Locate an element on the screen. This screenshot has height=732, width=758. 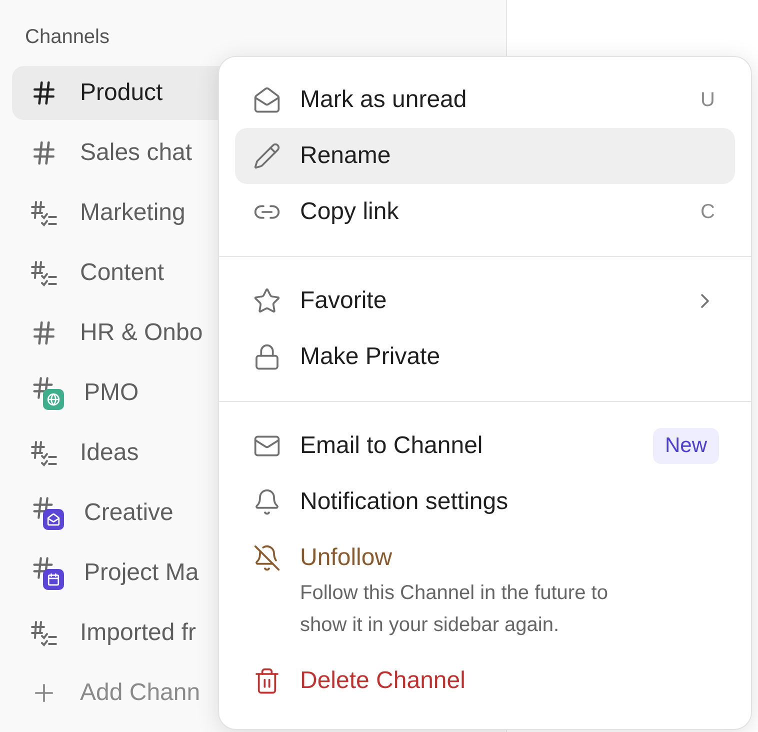
new-badge: New is located at coordinates (685, 446).